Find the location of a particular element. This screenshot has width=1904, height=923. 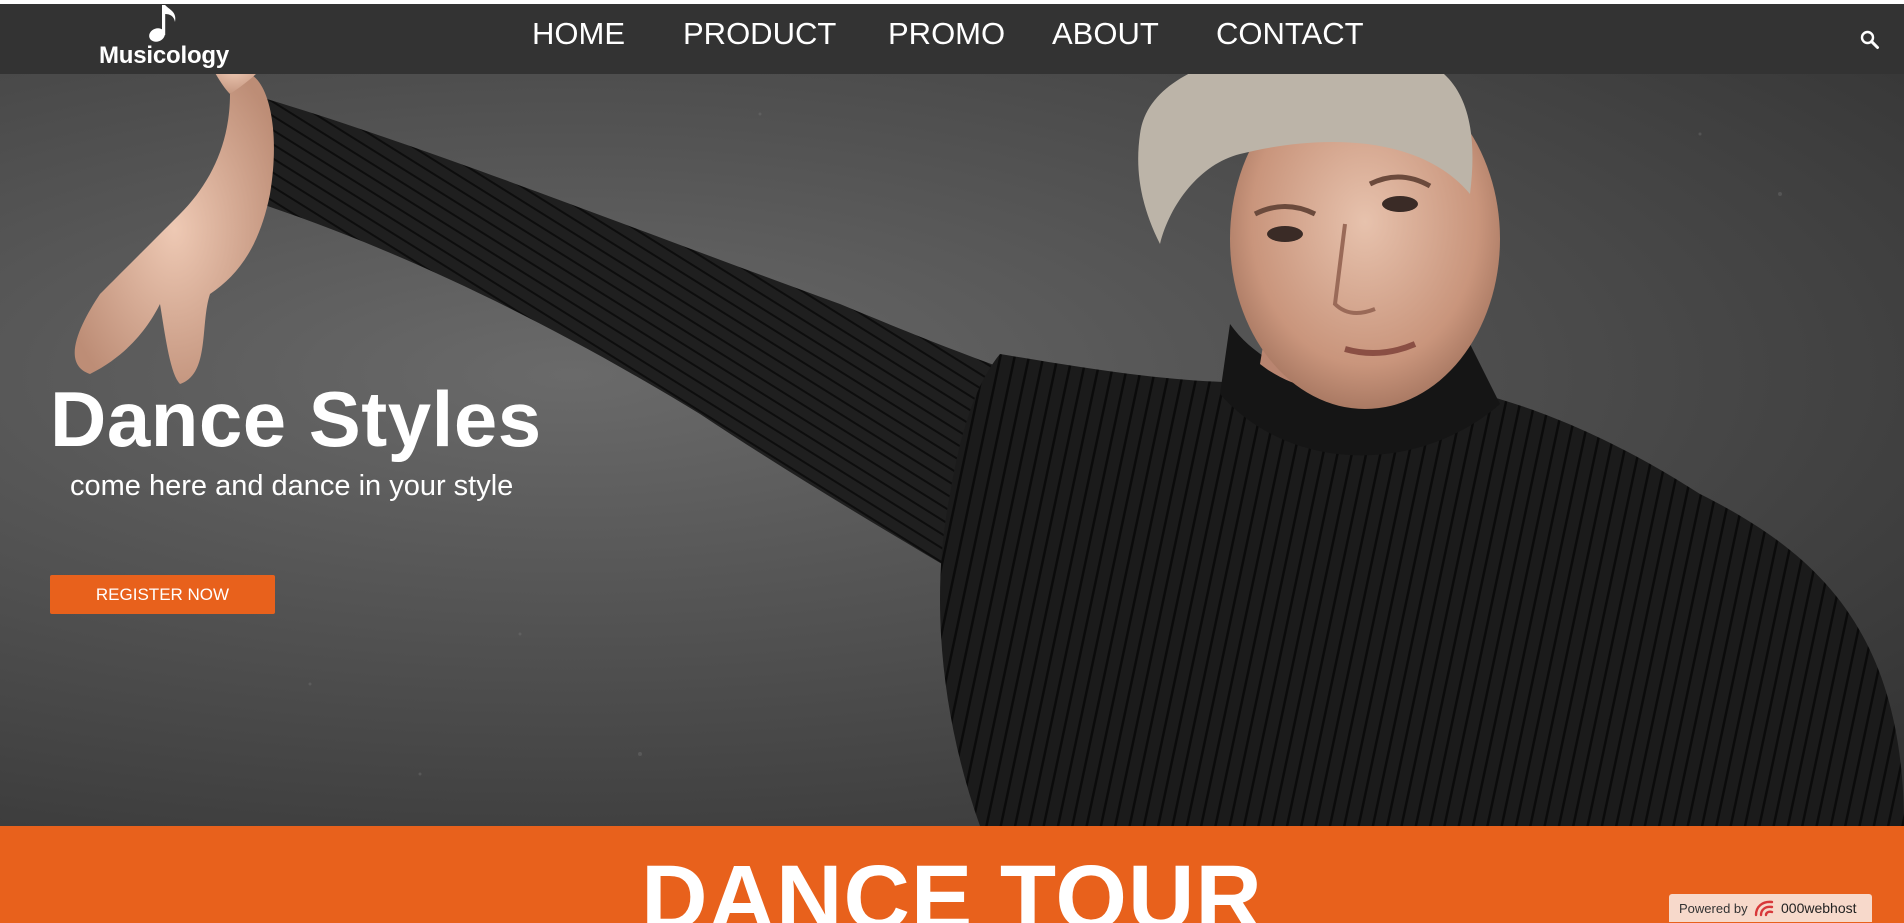

register-now-button: REGISTER NOW is located at coordinates (162, 594).